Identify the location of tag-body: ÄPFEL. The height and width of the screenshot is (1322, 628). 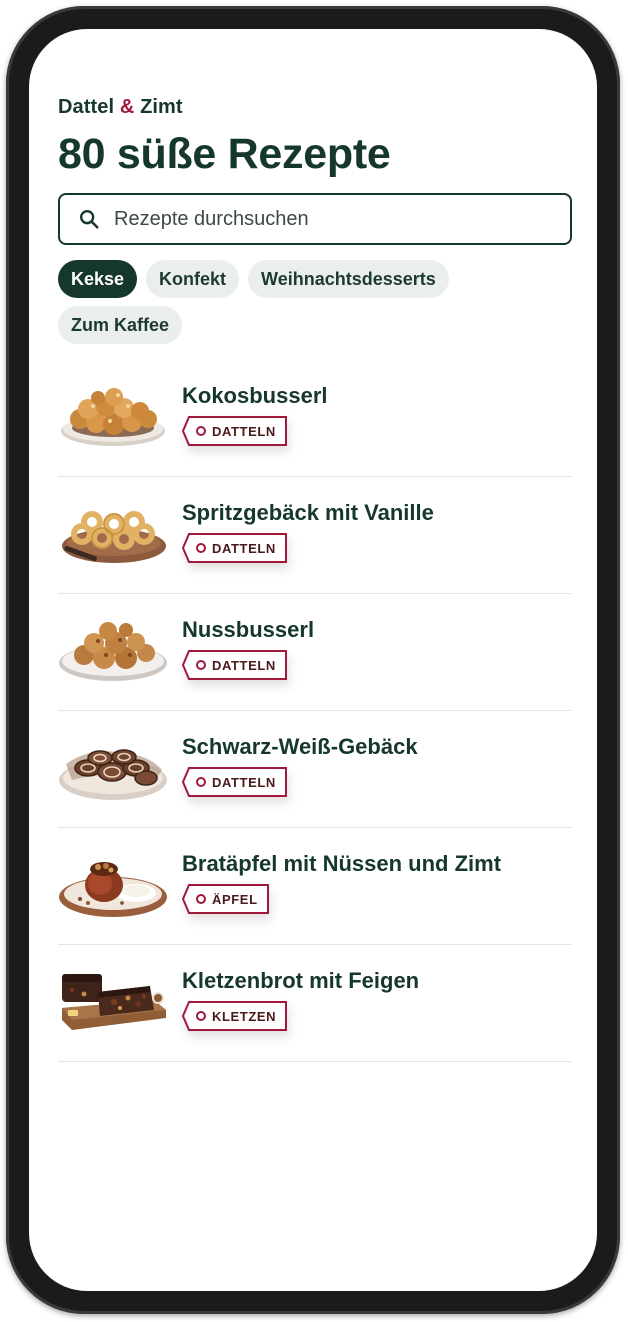
(232, 899).